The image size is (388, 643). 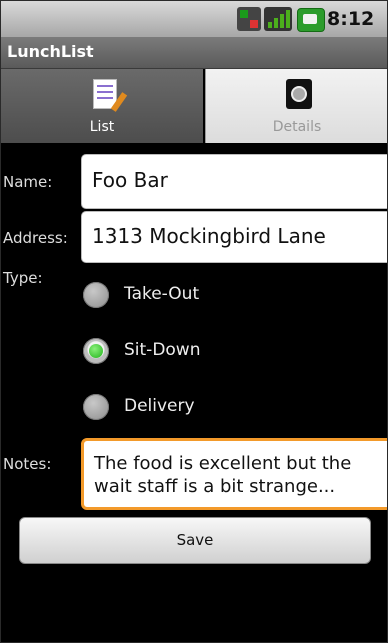 What do you see at coordinates (195, 540) in the screenshot?
I see `save-button: Save` at bounding box center [195, 540].